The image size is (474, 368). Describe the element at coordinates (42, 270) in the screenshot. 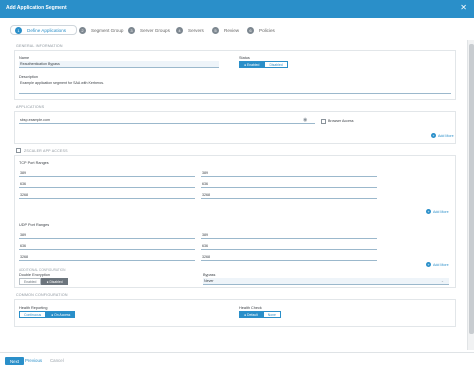

I see `additional-config-title: ADDITIONAL CONFIGURATION` at that location.